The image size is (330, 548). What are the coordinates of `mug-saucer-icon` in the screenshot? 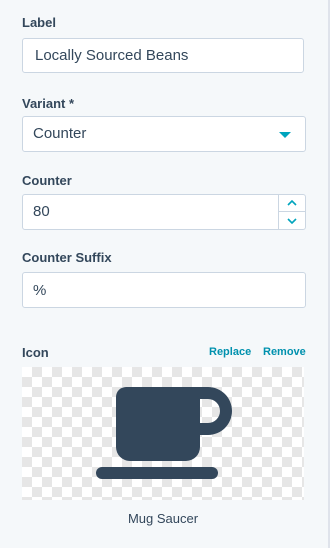 It's located at (164, 433).